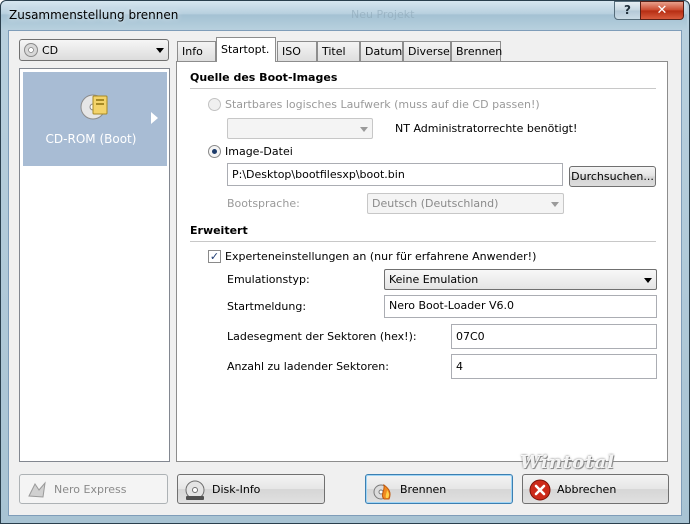 The width and height of the screenshot is (690, 524). What do you see at coordinates (214, 151) in the screenshot?
I see `image-file-radio` at bounding box center [214, 151].